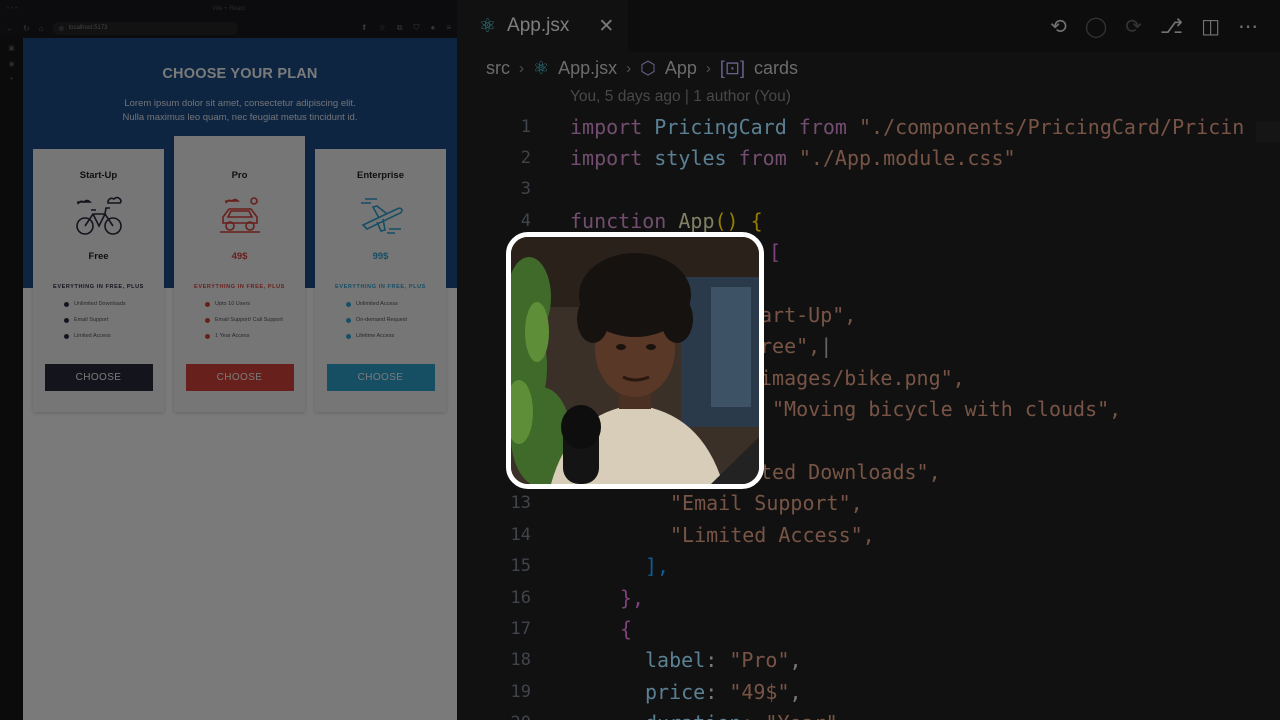 The width and height of the screenshot is (1280, 720). What do you see at coordinates (10, 28) in the screenshot?
I see `back-icon: ←` at bounding box center [10, 28].